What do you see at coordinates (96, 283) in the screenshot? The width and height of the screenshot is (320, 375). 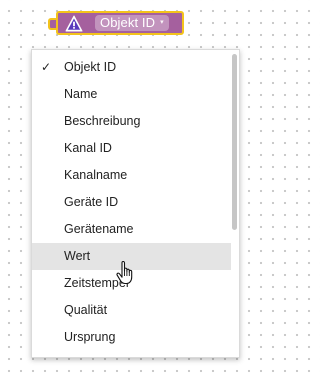 I see `menu-item-label: Zeitstempel` at bounding box center [96, 283].